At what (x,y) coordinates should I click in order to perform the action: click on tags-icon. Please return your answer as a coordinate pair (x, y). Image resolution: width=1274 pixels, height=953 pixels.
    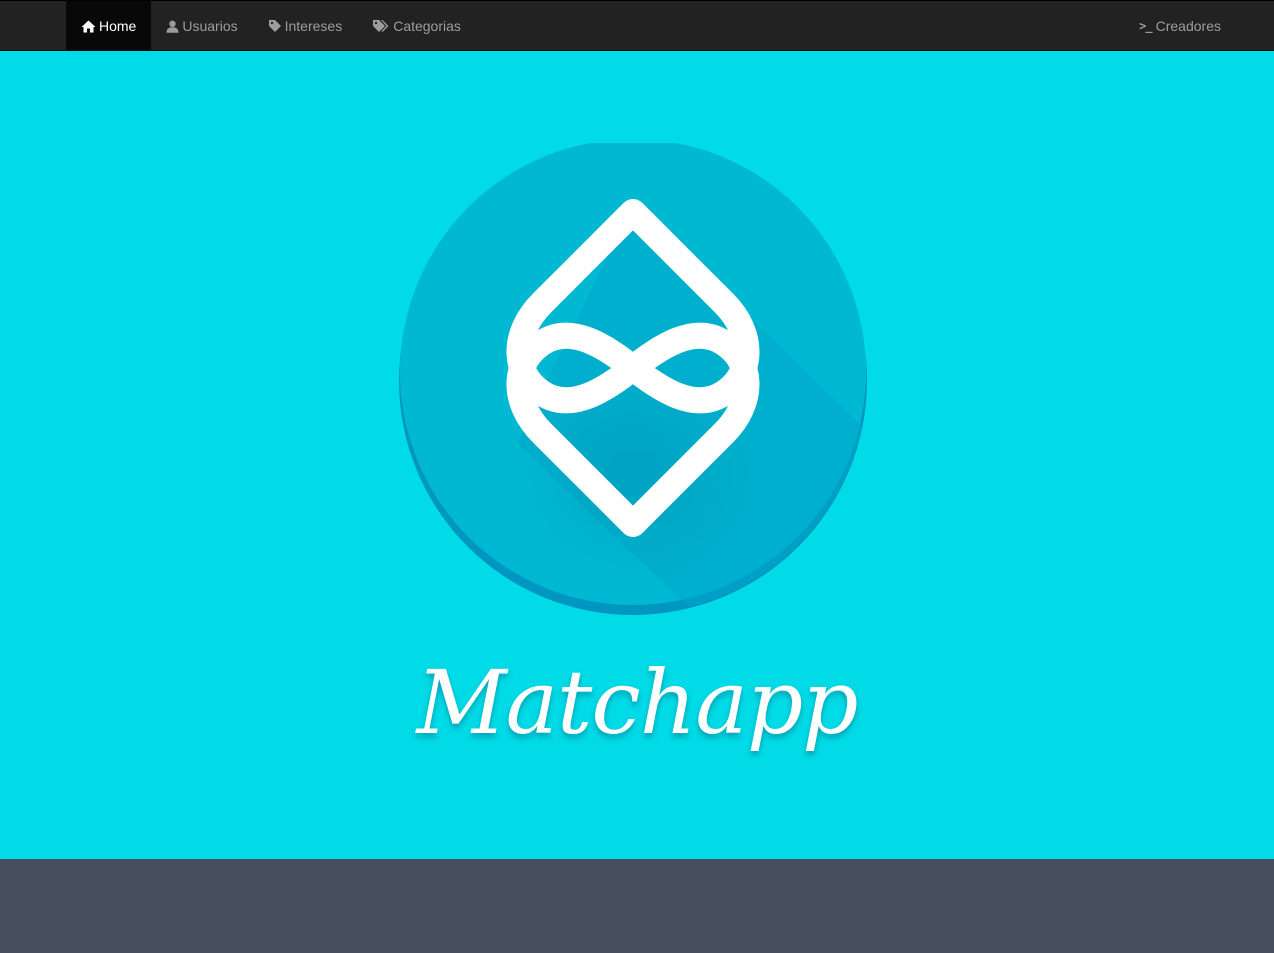
    Looking at the image, I should click on (381, 26).